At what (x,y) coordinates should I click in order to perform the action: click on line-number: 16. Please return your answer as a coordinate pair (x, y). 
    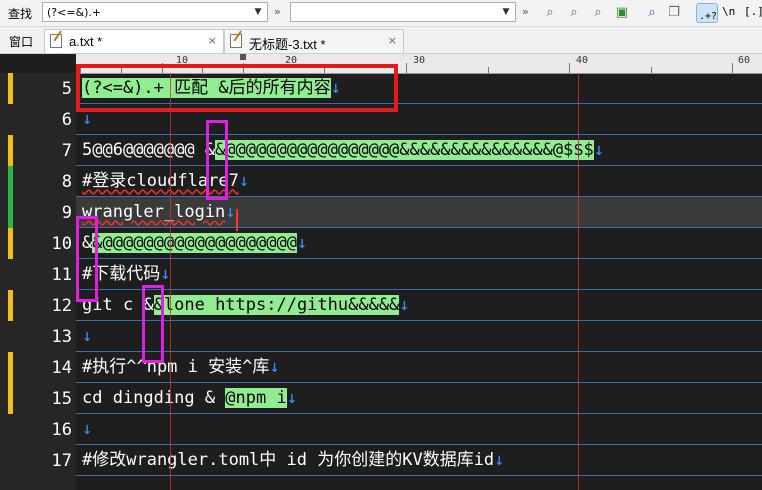
    Looking at the image, I should click on (61, 430).